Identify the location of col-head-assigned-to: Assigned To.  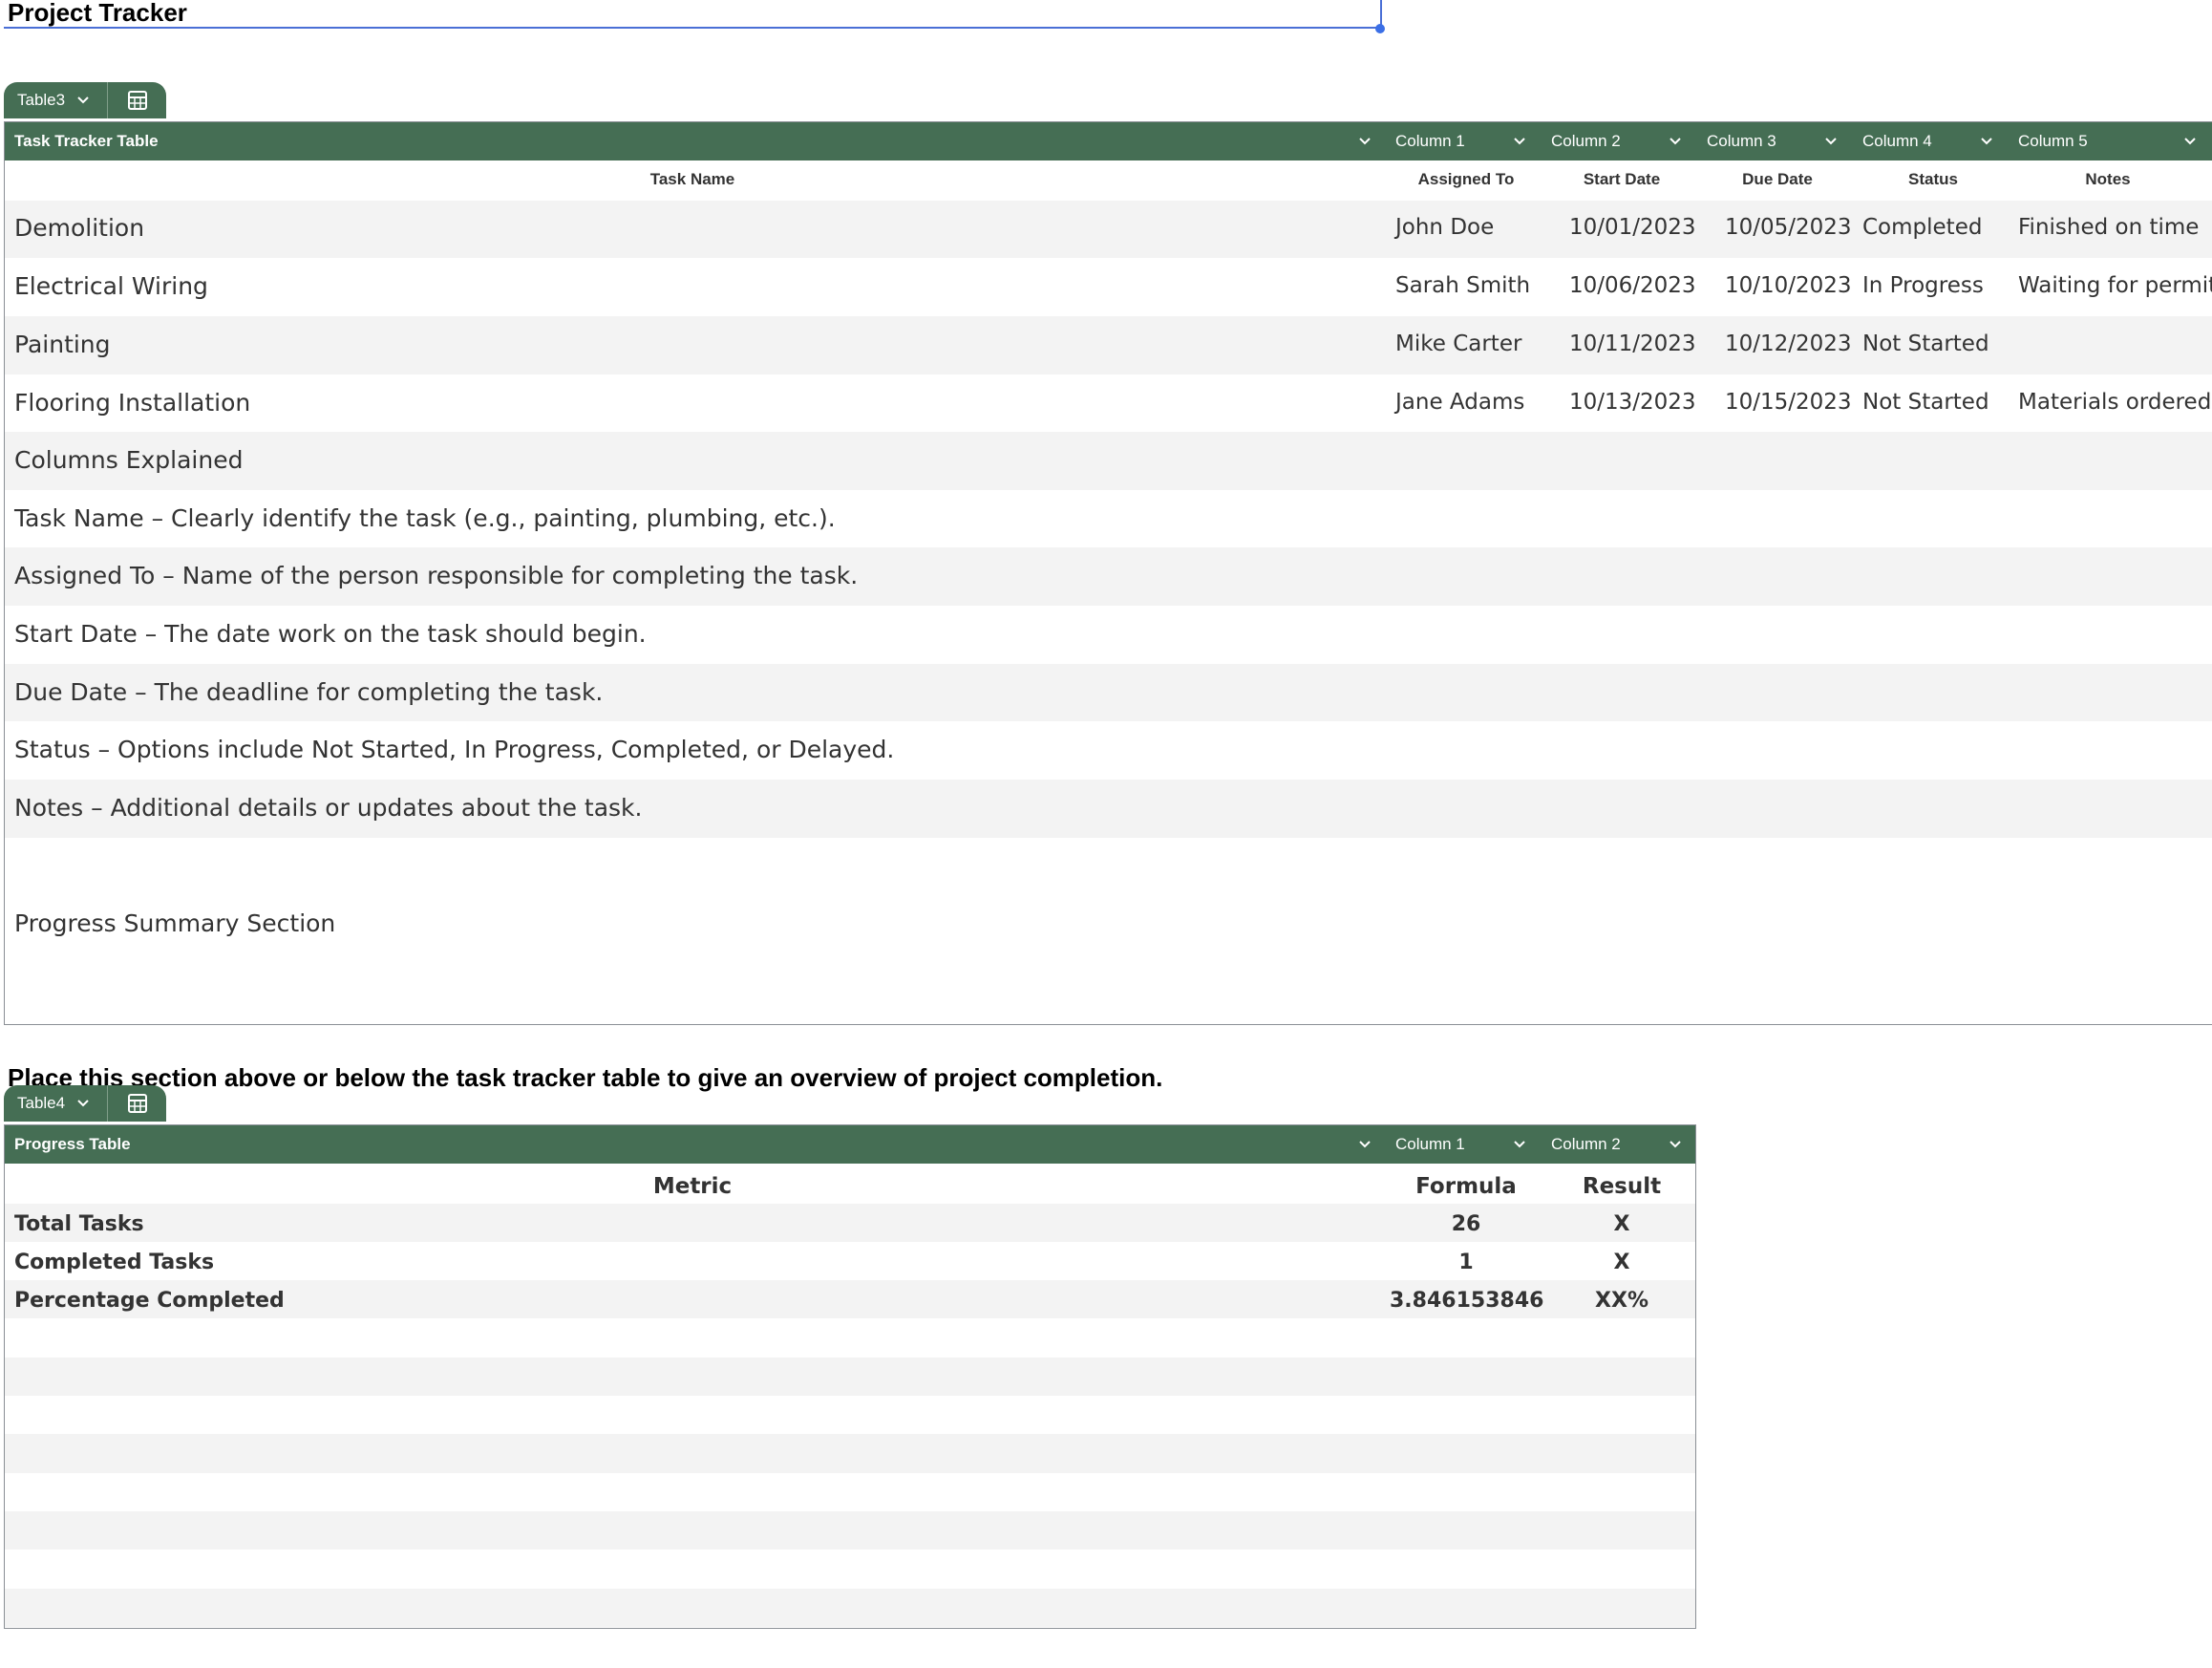
(1466, 179).